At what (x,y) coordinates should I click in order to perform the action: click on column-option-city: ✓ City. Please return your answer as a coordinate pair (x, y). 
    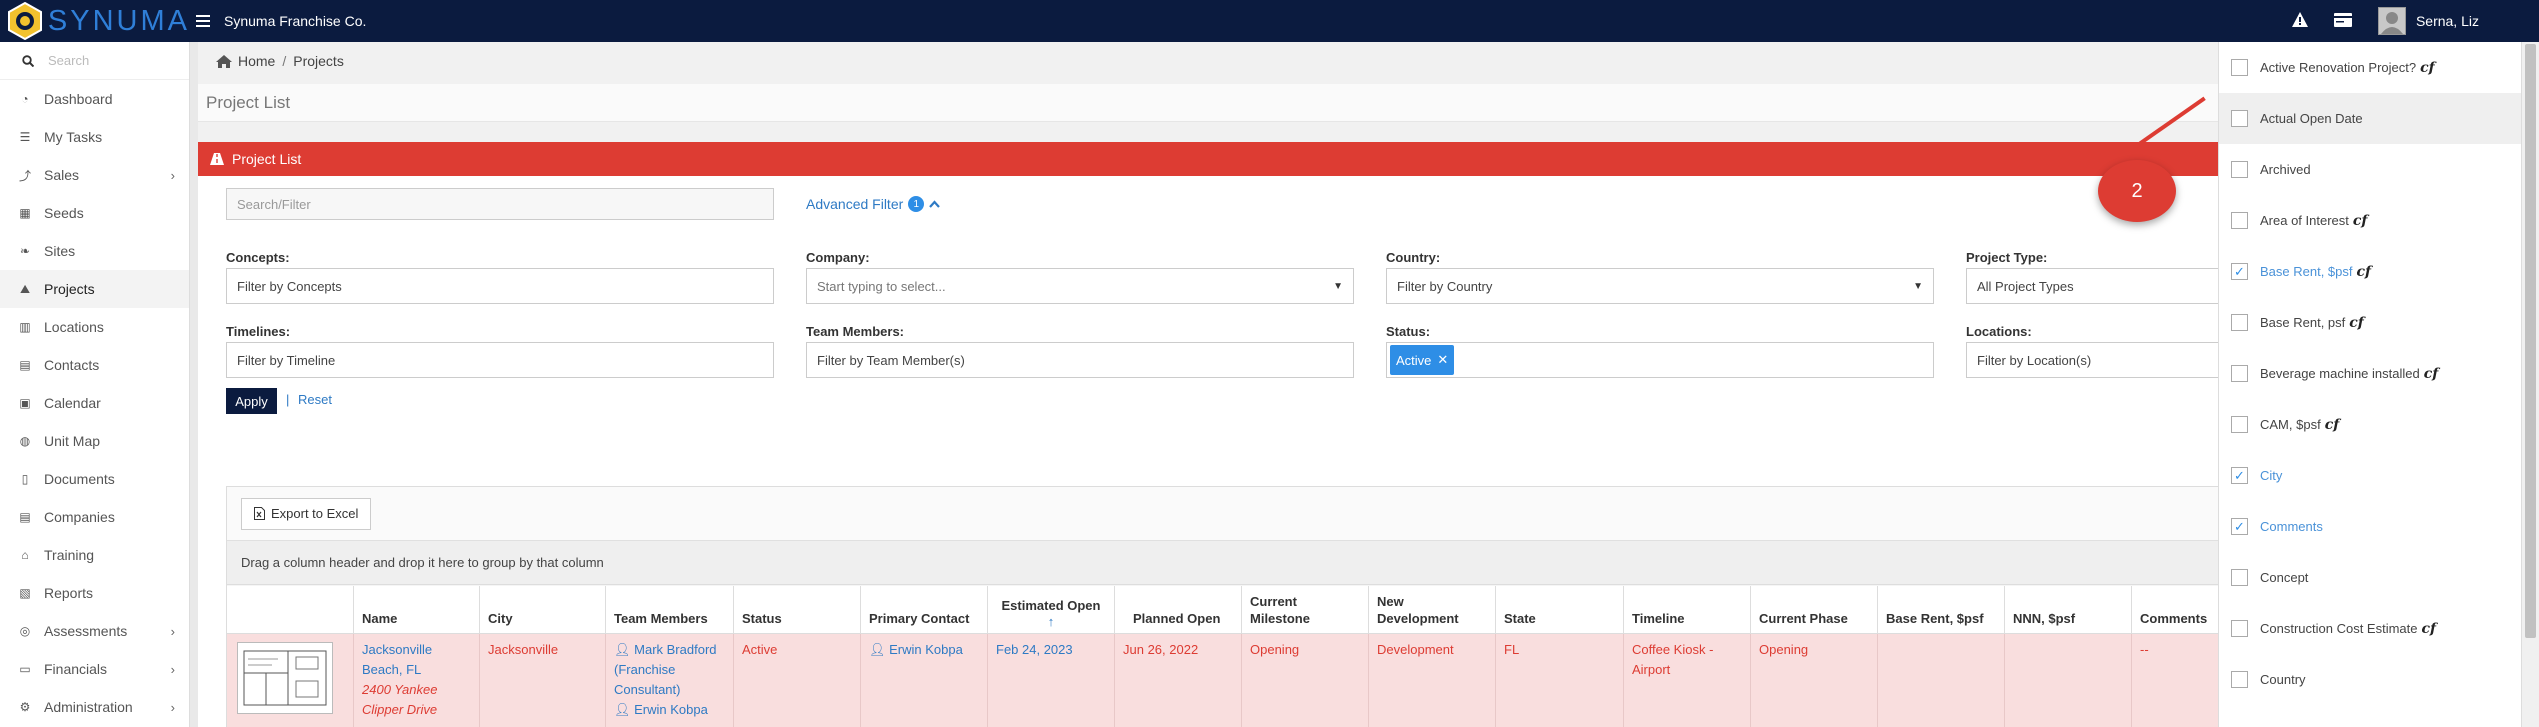
    Looking at the image, I should click on (2370, 475).